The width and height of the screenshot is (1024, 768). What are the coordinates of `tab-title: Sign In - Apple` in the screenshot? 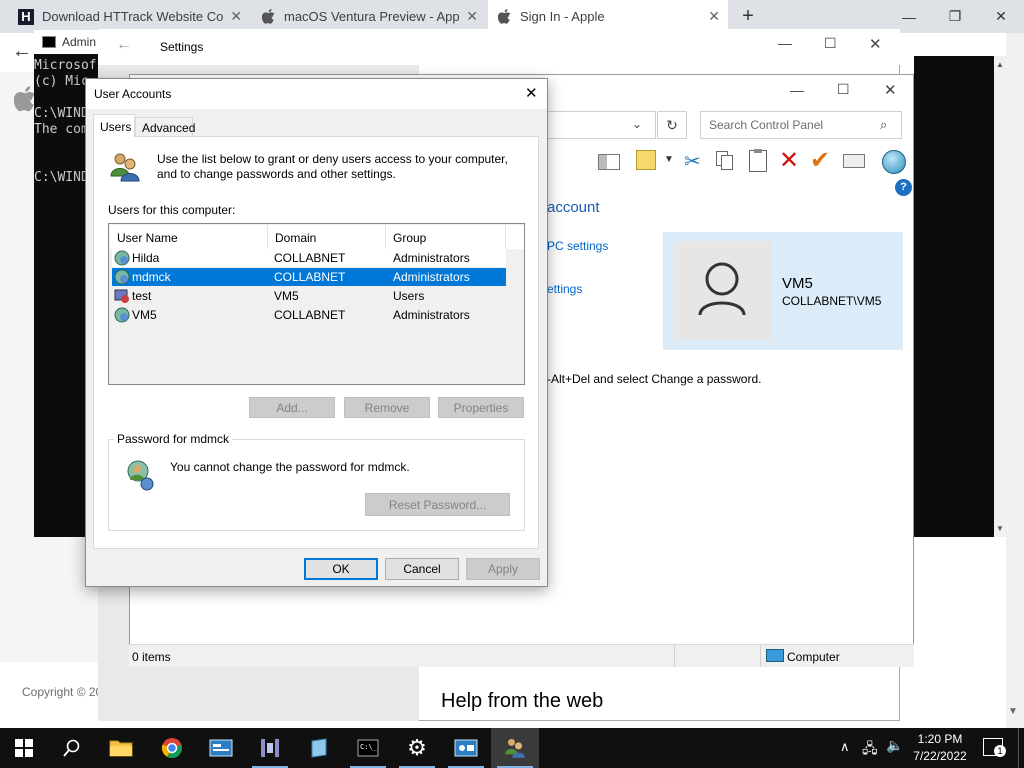 It's located at (562, 16).